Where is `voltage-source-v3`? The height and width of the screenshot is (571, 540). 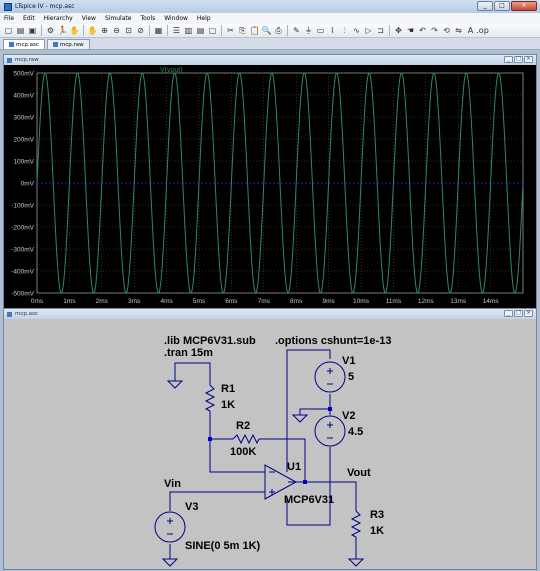 voltage-source-v3 is located at coordinates (170, 527).